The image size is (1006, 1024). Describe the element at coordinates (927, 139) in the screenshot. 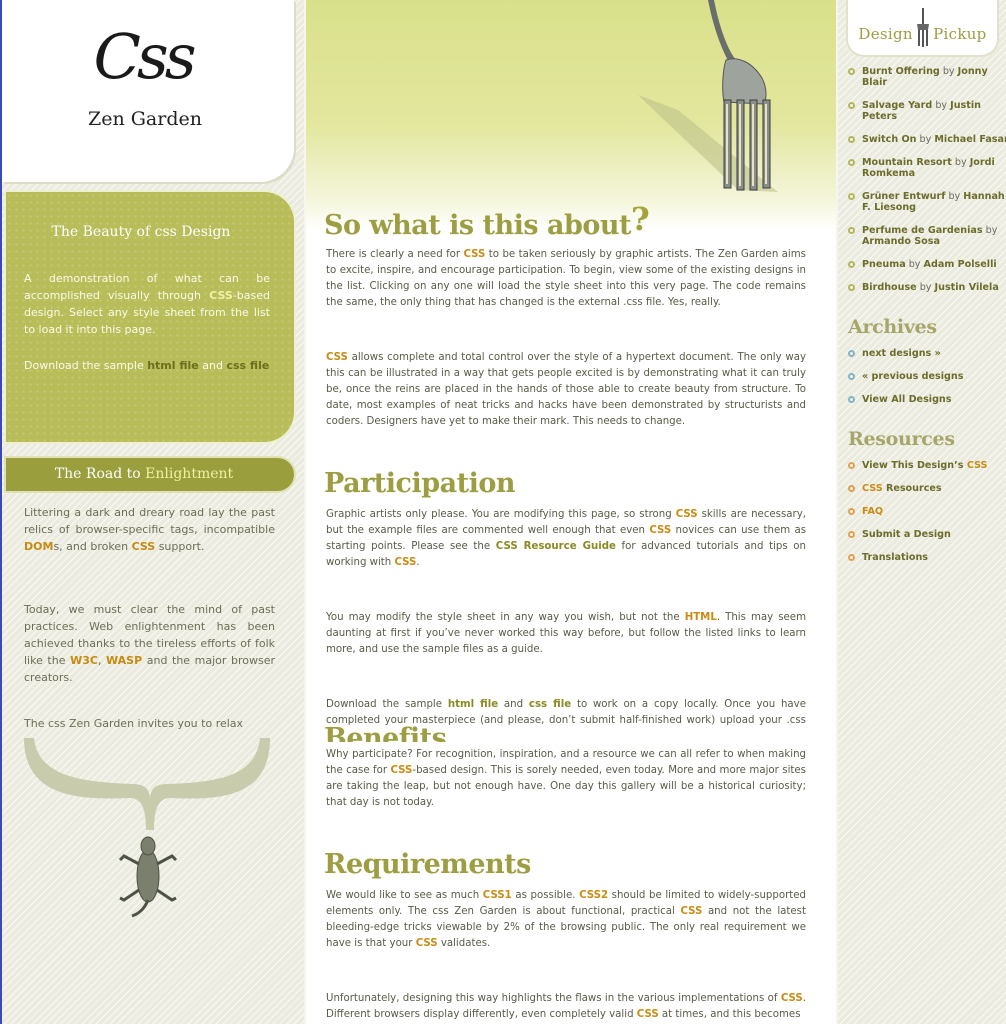

I see `list-item: Switch On by Michael Fasani` at that location.